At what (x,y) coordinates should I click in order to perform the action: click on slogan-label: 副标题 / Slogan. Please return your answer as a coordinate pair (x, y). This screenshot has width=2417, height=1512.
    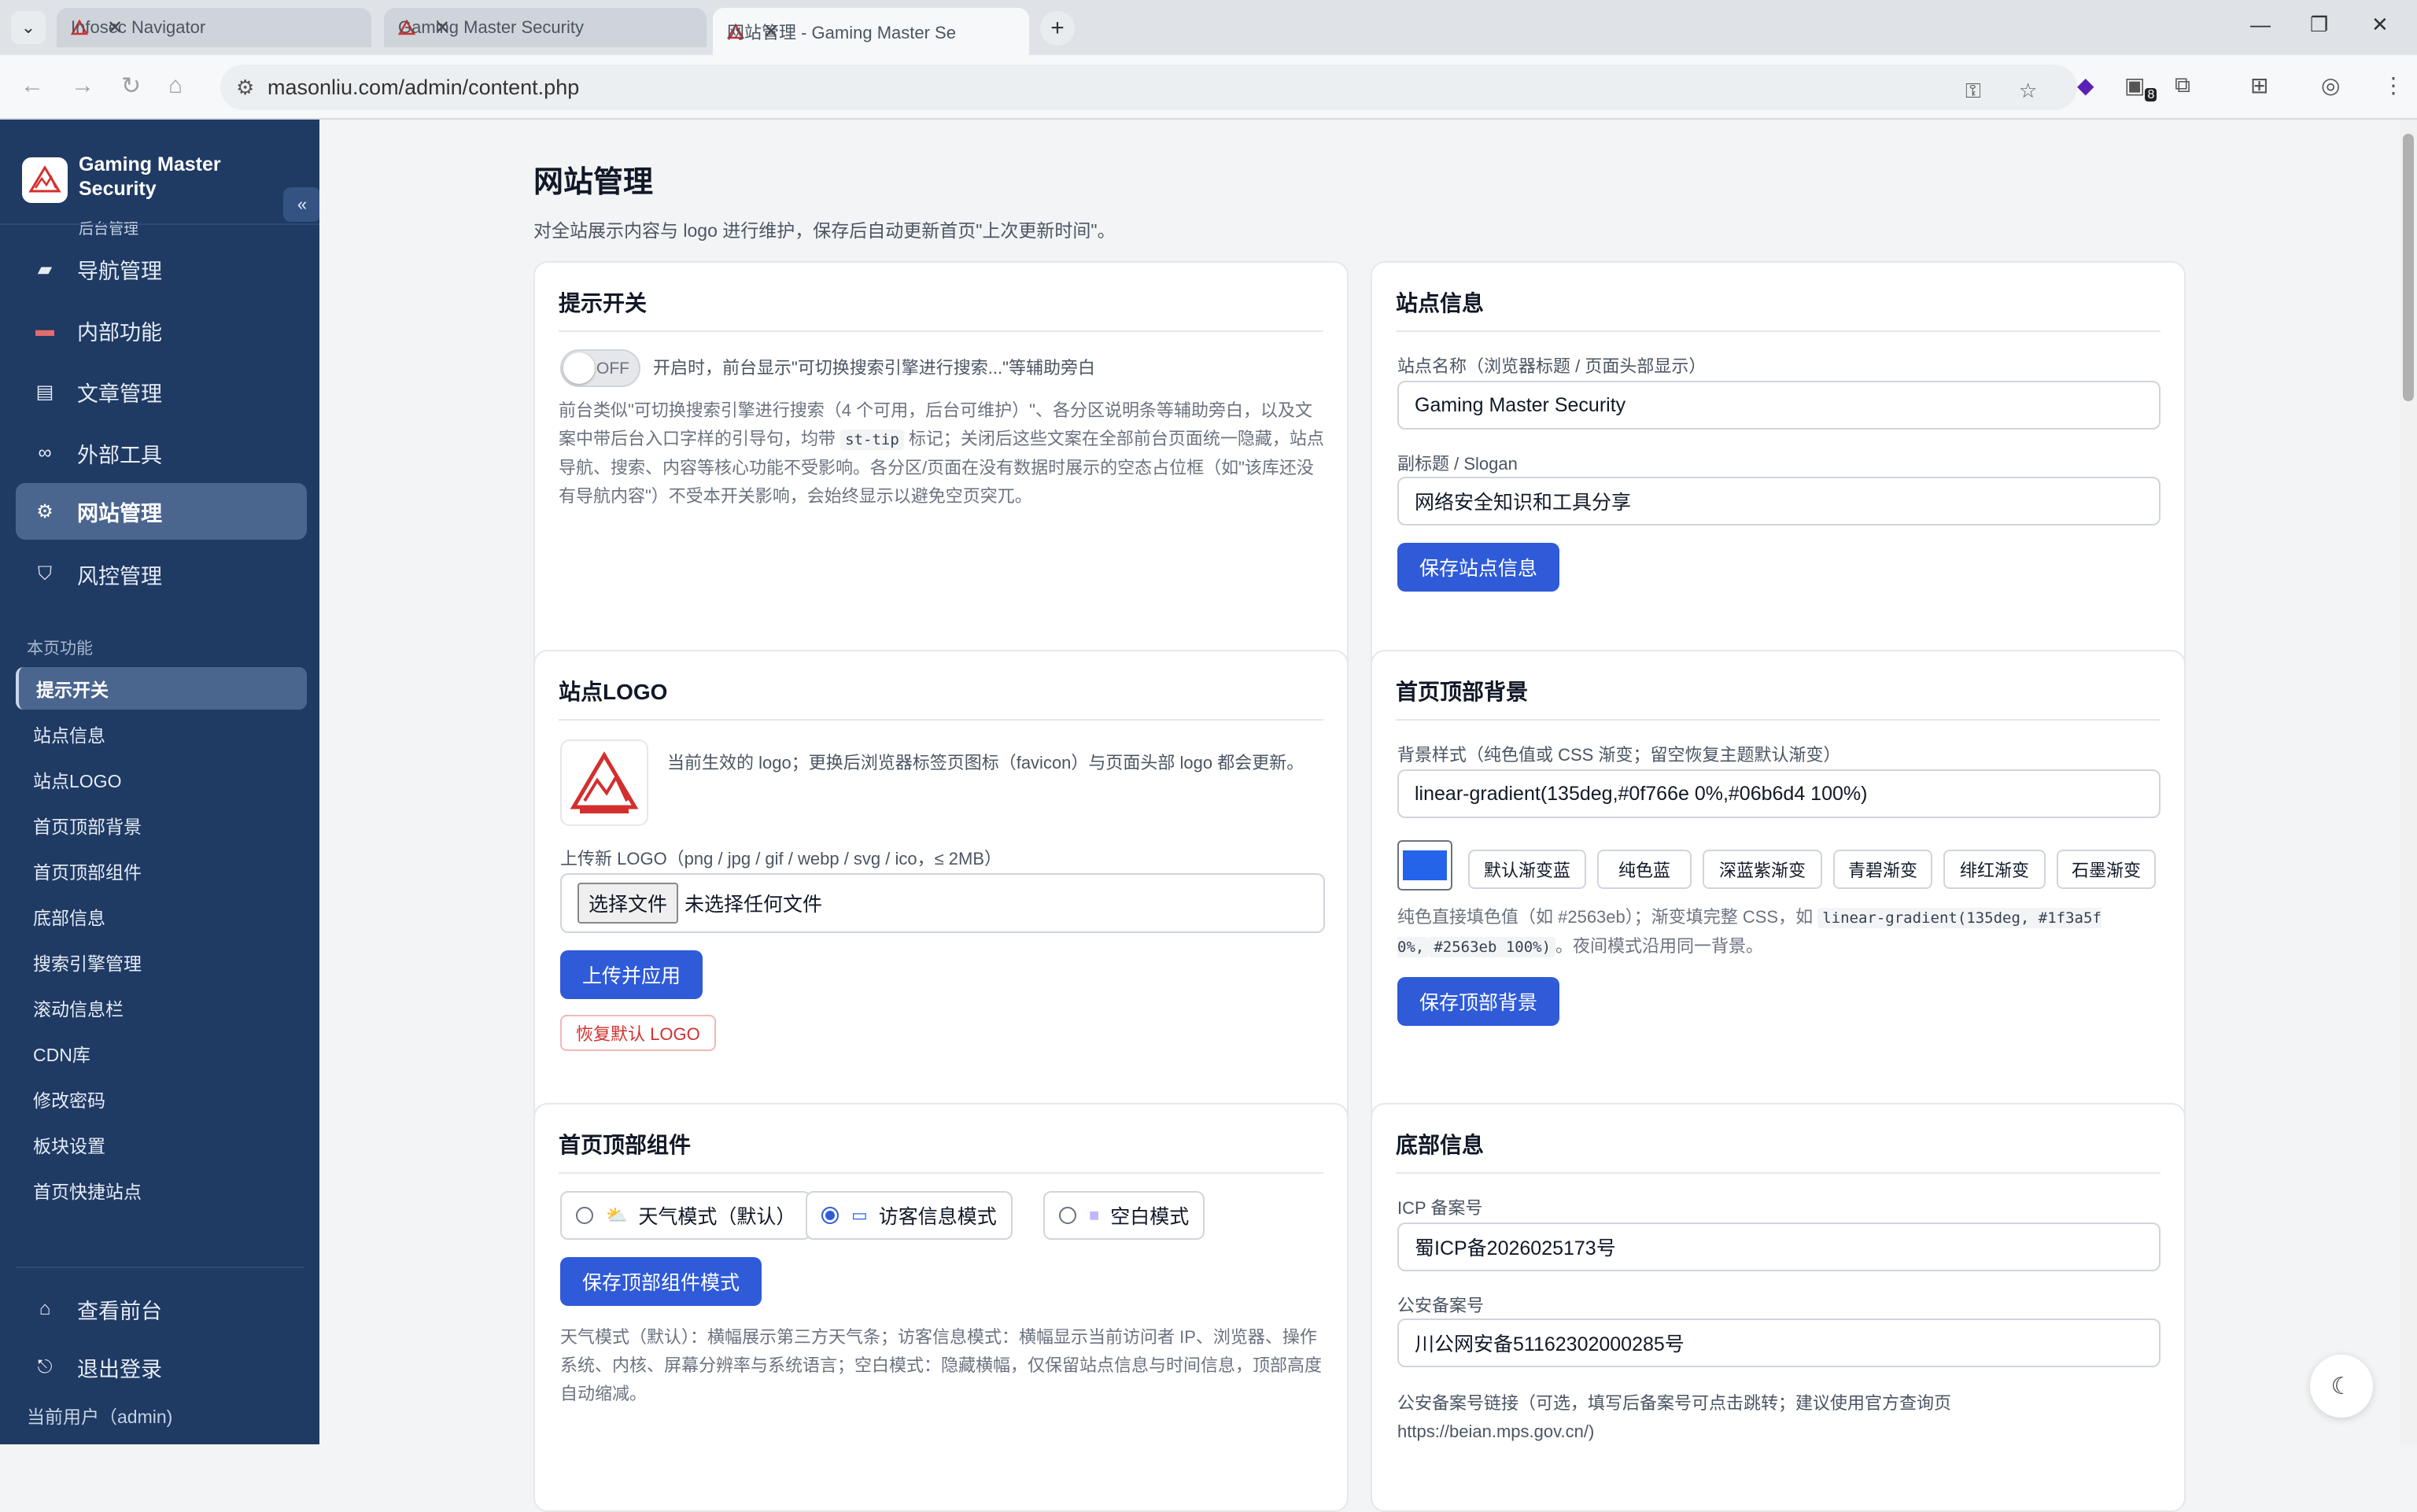
    Looking at the image, I should click on (1457, 464).